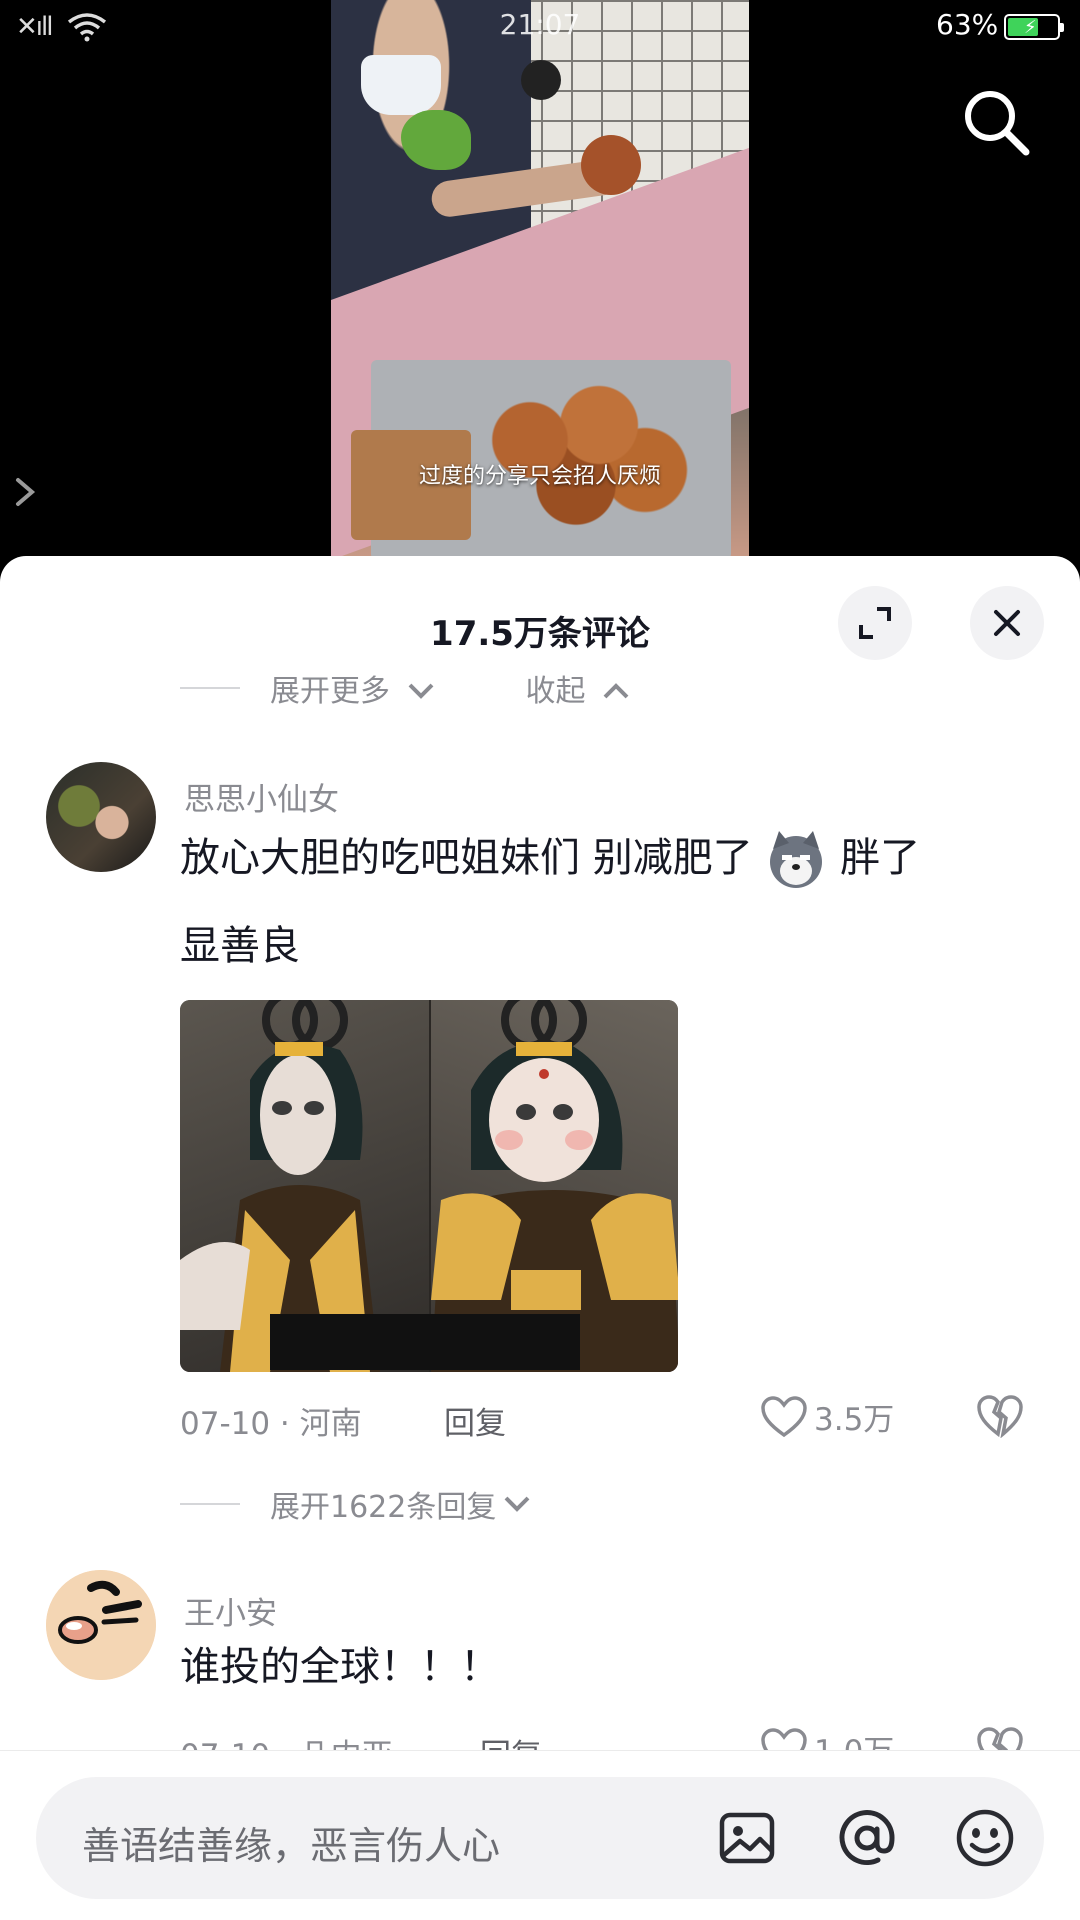 The width and height of the screenshot is (1080, 1920). I want to click on status-bar: ✕ıll 21:07 63% ⚡, so click(540, 28).